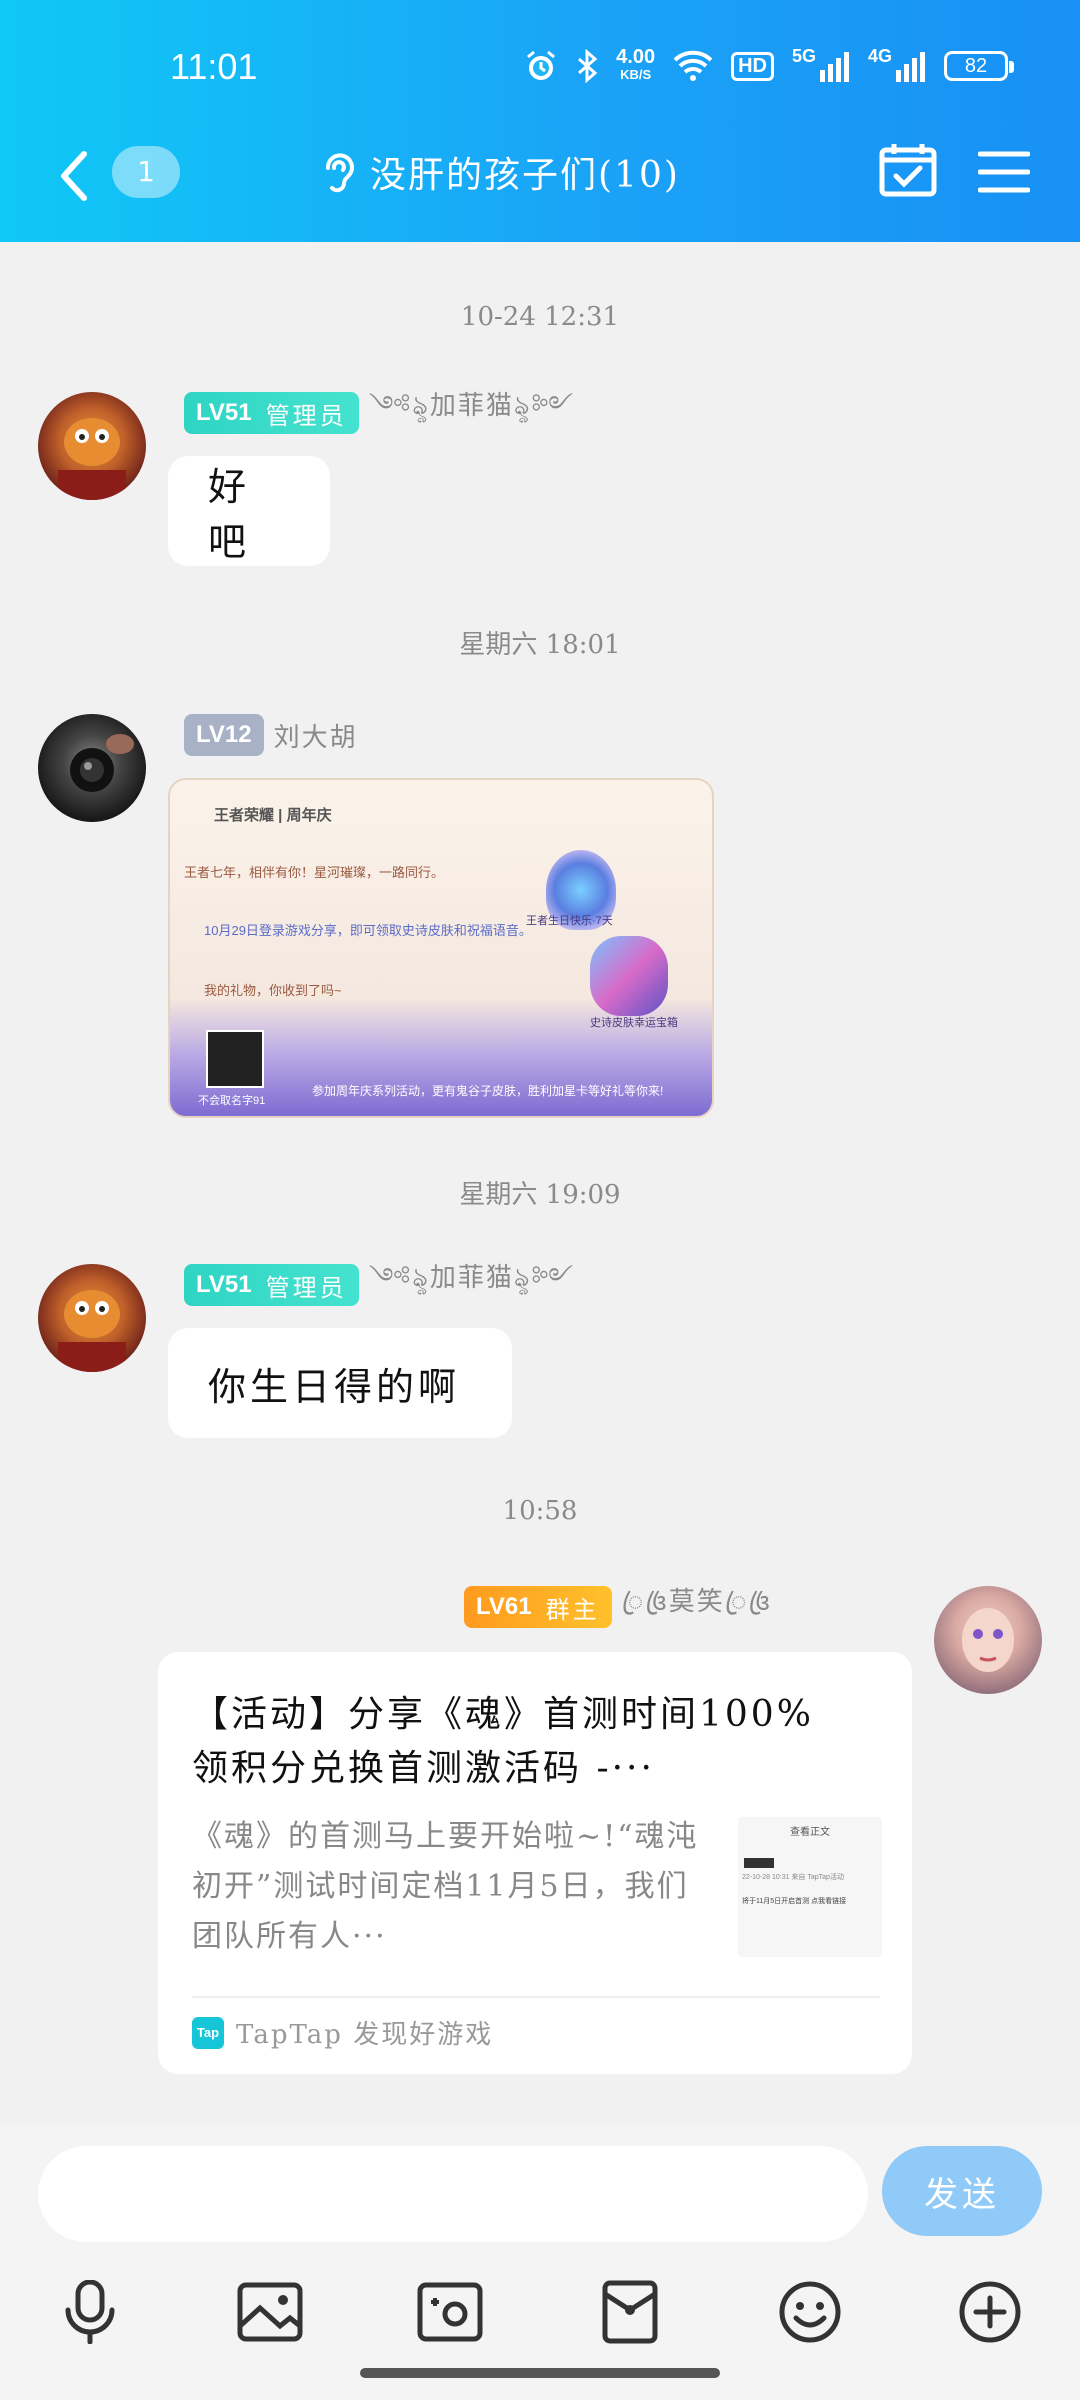 The image size is (1080, 2400). Describe the element at coordinates (235, 1059) in the screenshot. I see `image-avatar` at that location.